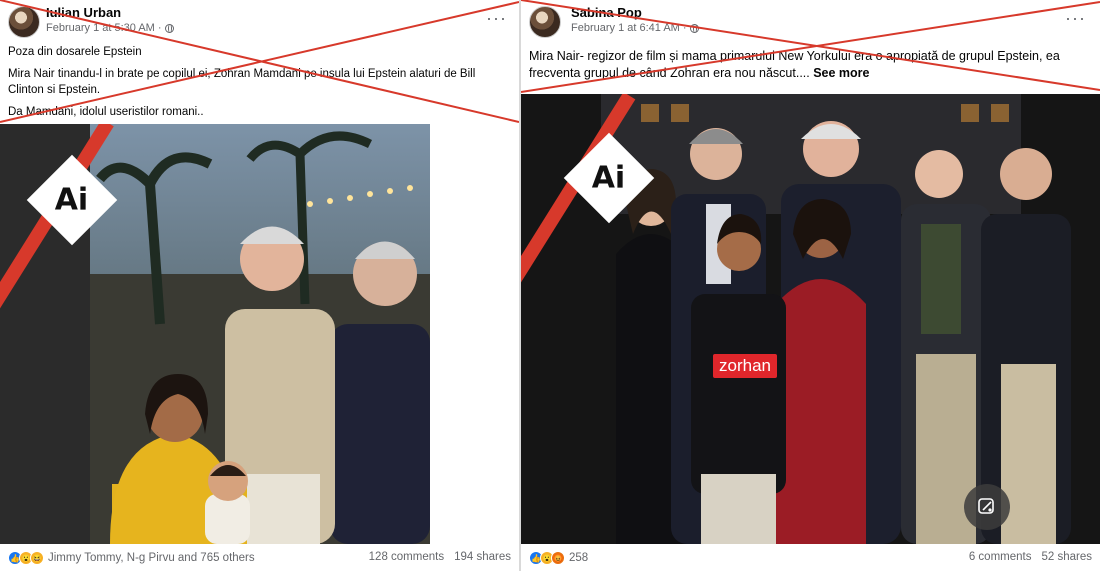  I want to click on post-header: Sabina Pop February 1 at 6:41 AM · ···, so click(810, 21).